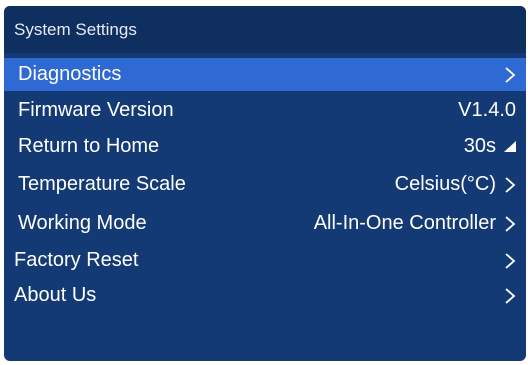  What do you see at coordinates (445, 184) in the screenshot?
I see `temperature-scale-value: Celsius(°C)` at bounding box center [445, 184].